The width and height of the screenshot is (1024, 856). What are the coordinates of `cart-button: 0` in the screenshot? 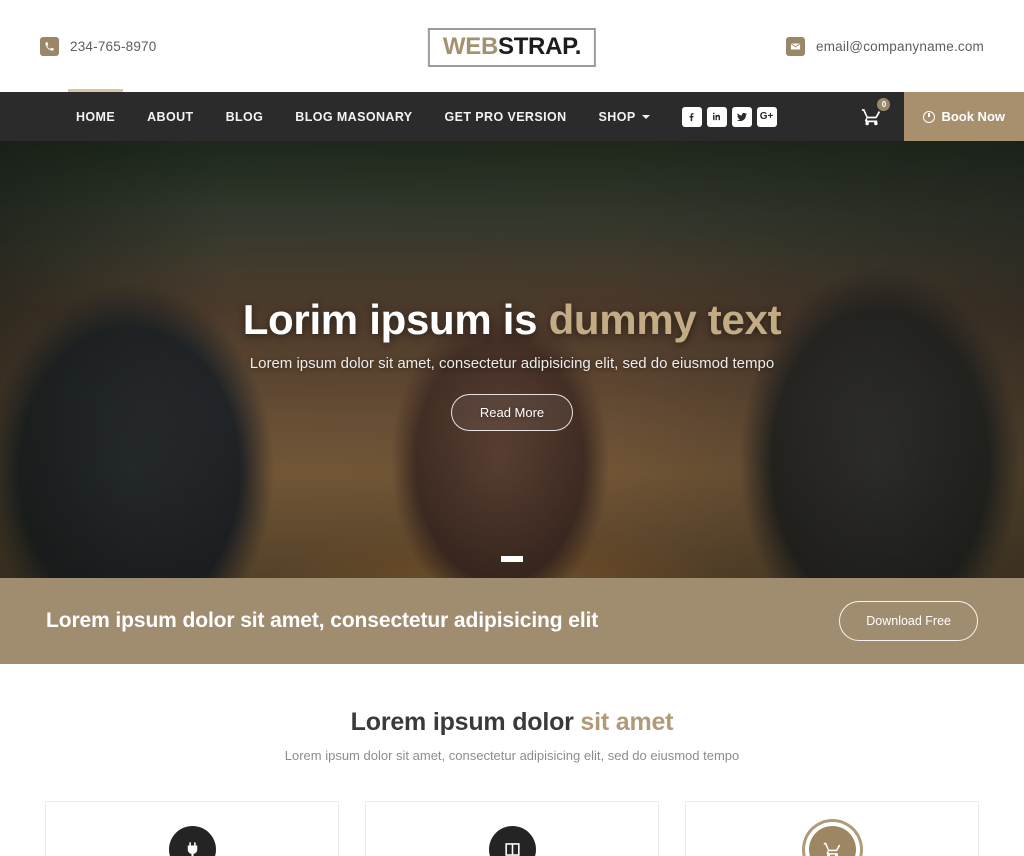 It's located at (876, 112).